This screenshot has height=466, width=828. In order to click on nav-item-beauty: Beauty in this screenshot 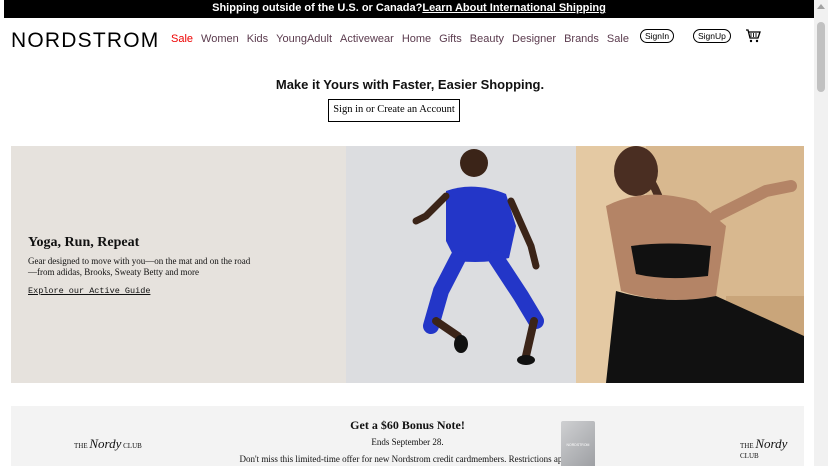, I will do `click(487, 39)`.